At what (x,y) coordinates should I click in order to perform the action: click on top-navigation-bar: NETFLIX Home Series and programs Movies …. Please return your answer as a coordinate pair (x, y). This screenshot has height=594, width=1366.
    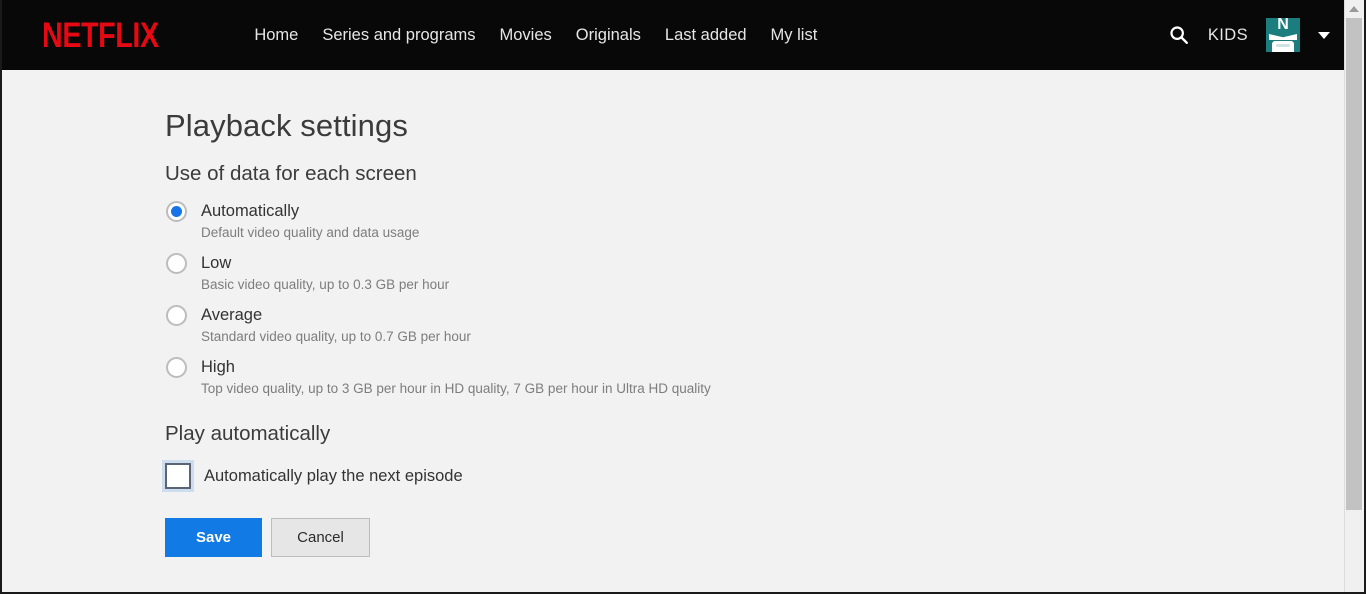
    Looking at the image, I should click on (675, 35).